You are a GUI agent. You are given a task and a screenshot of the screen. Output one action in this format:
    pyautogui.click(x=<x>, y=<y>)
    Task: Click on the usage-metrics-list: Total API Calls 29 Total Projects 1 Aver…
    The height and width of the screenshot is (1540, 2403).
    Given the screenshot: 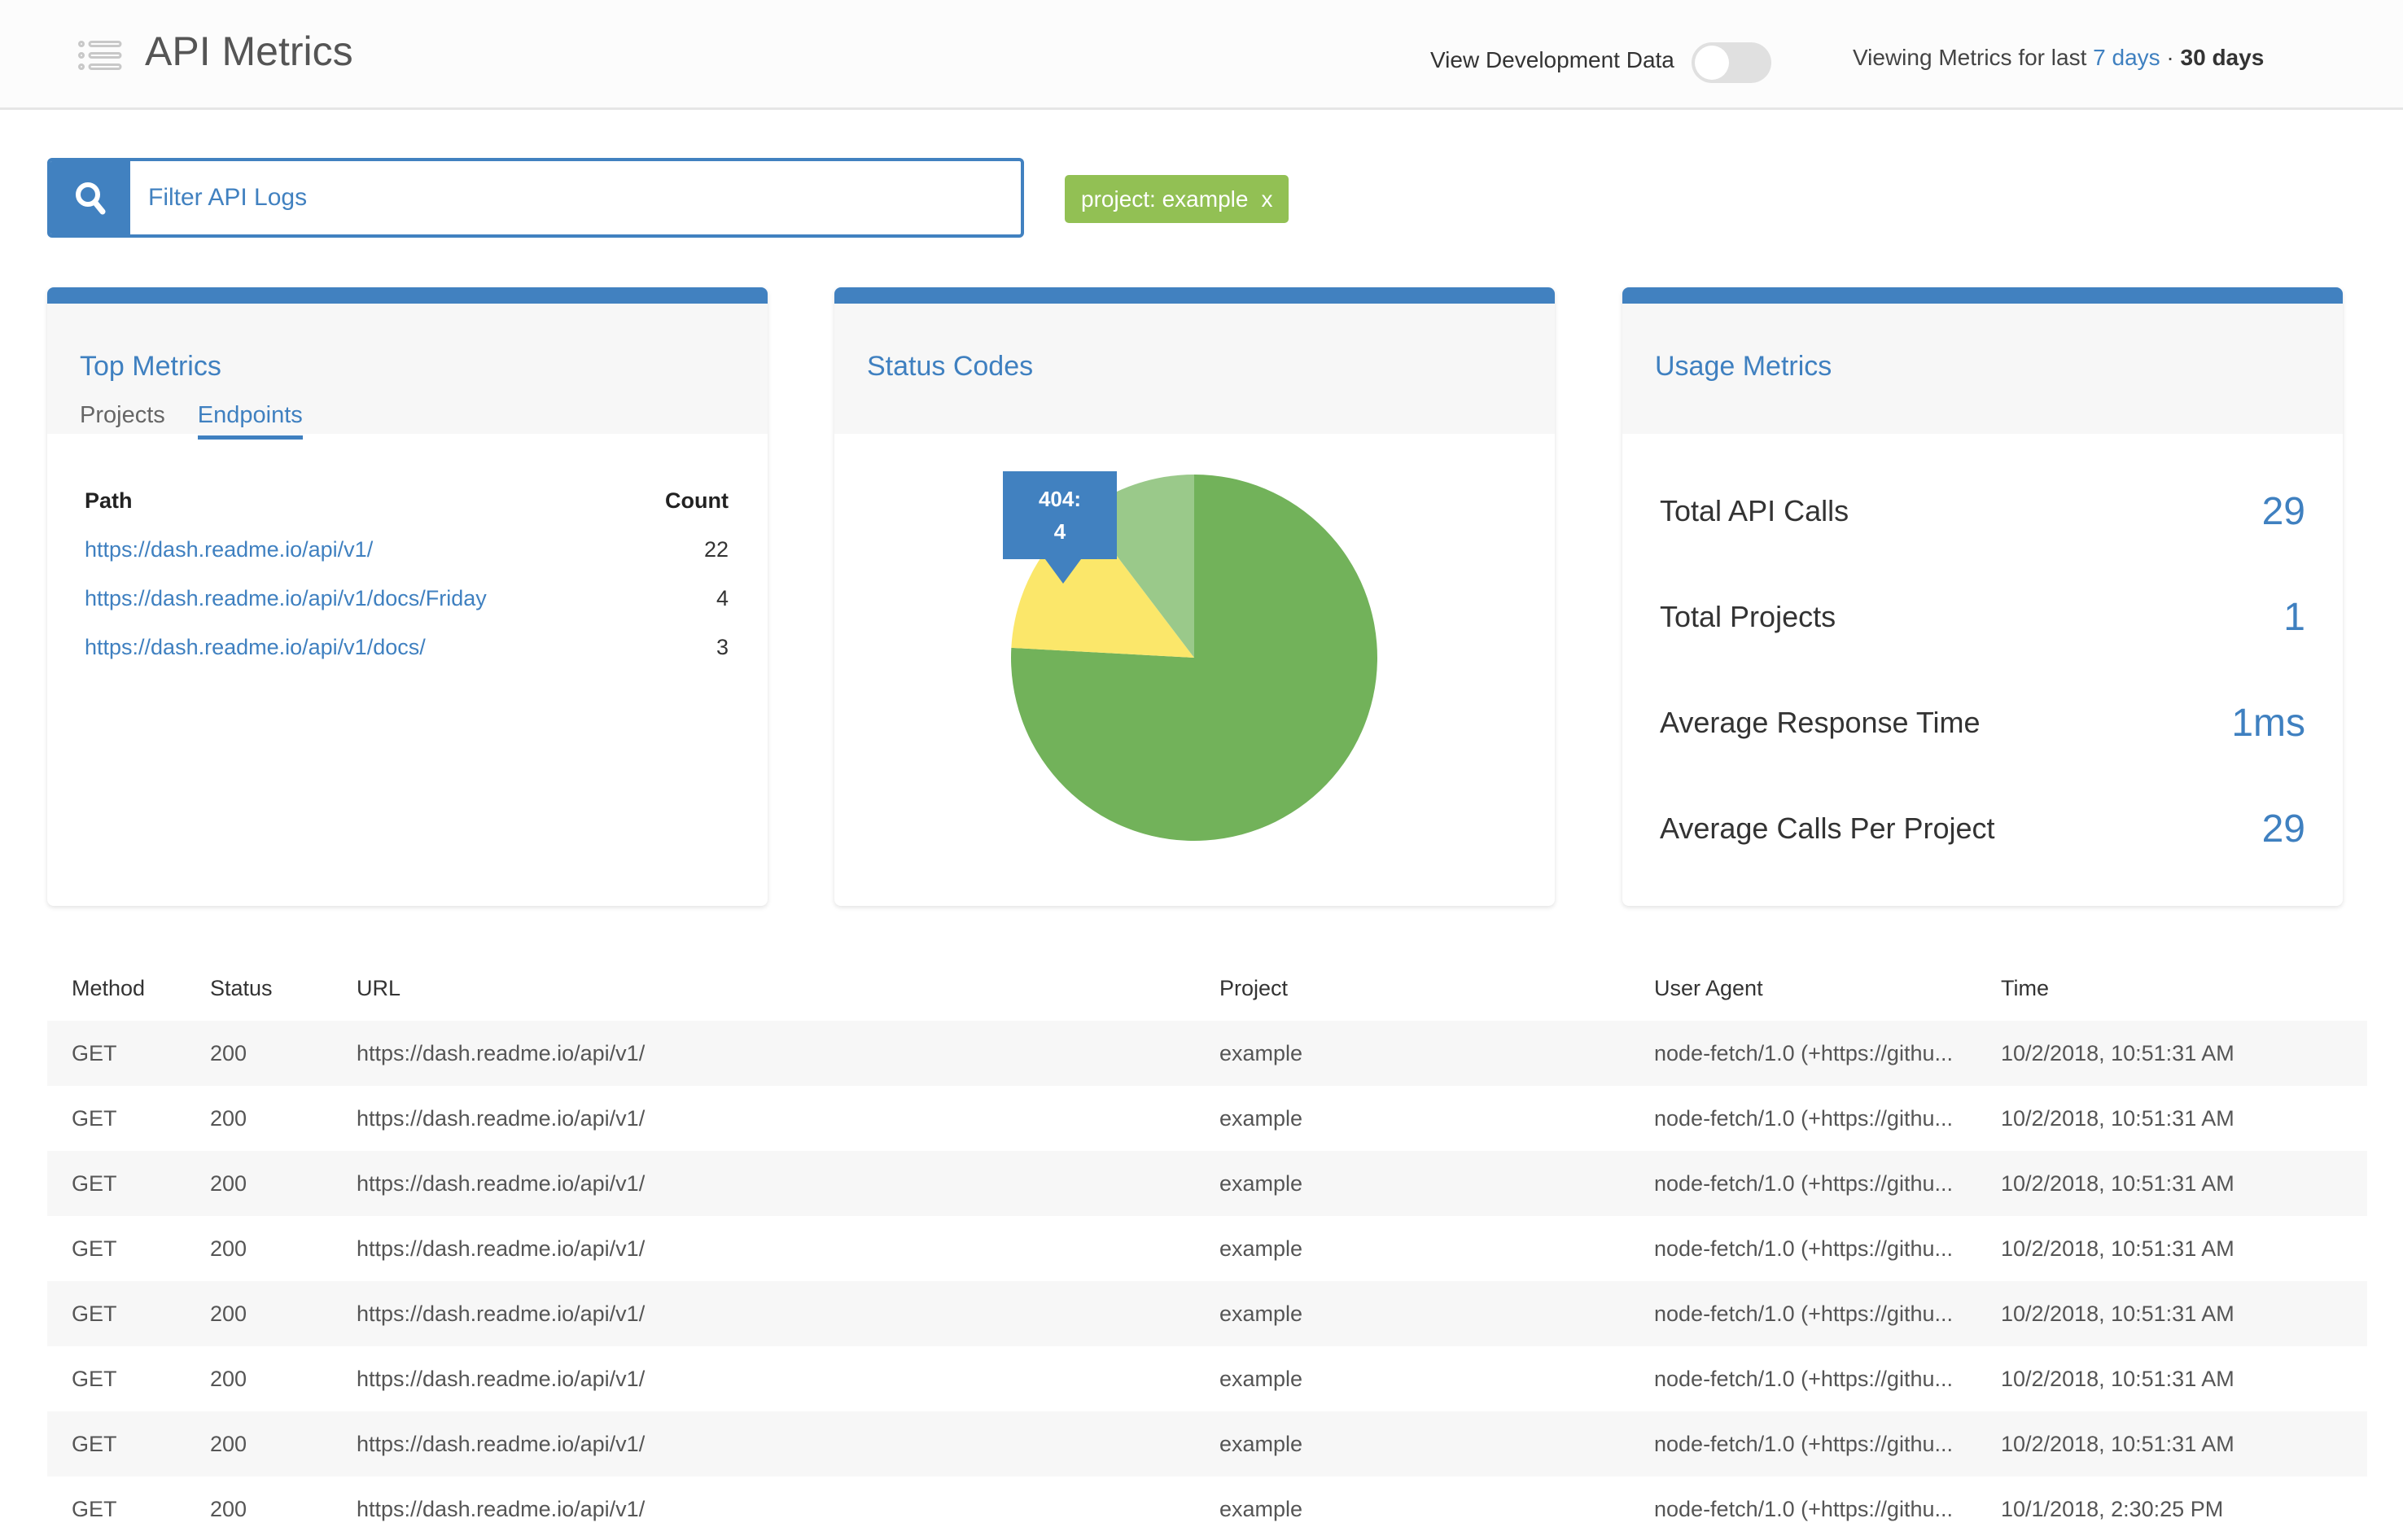 What is the action you would take?
    pyautogui.click(x=1982, y=658)
    